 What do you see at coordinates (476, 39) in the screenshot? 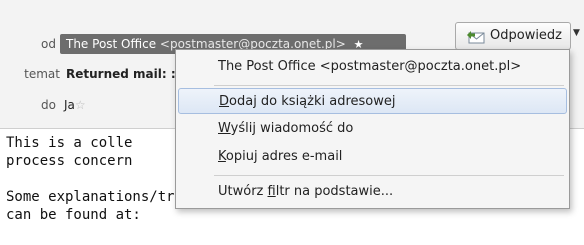
I see `reply-envelope-icon` at bounding box center [476, 39].